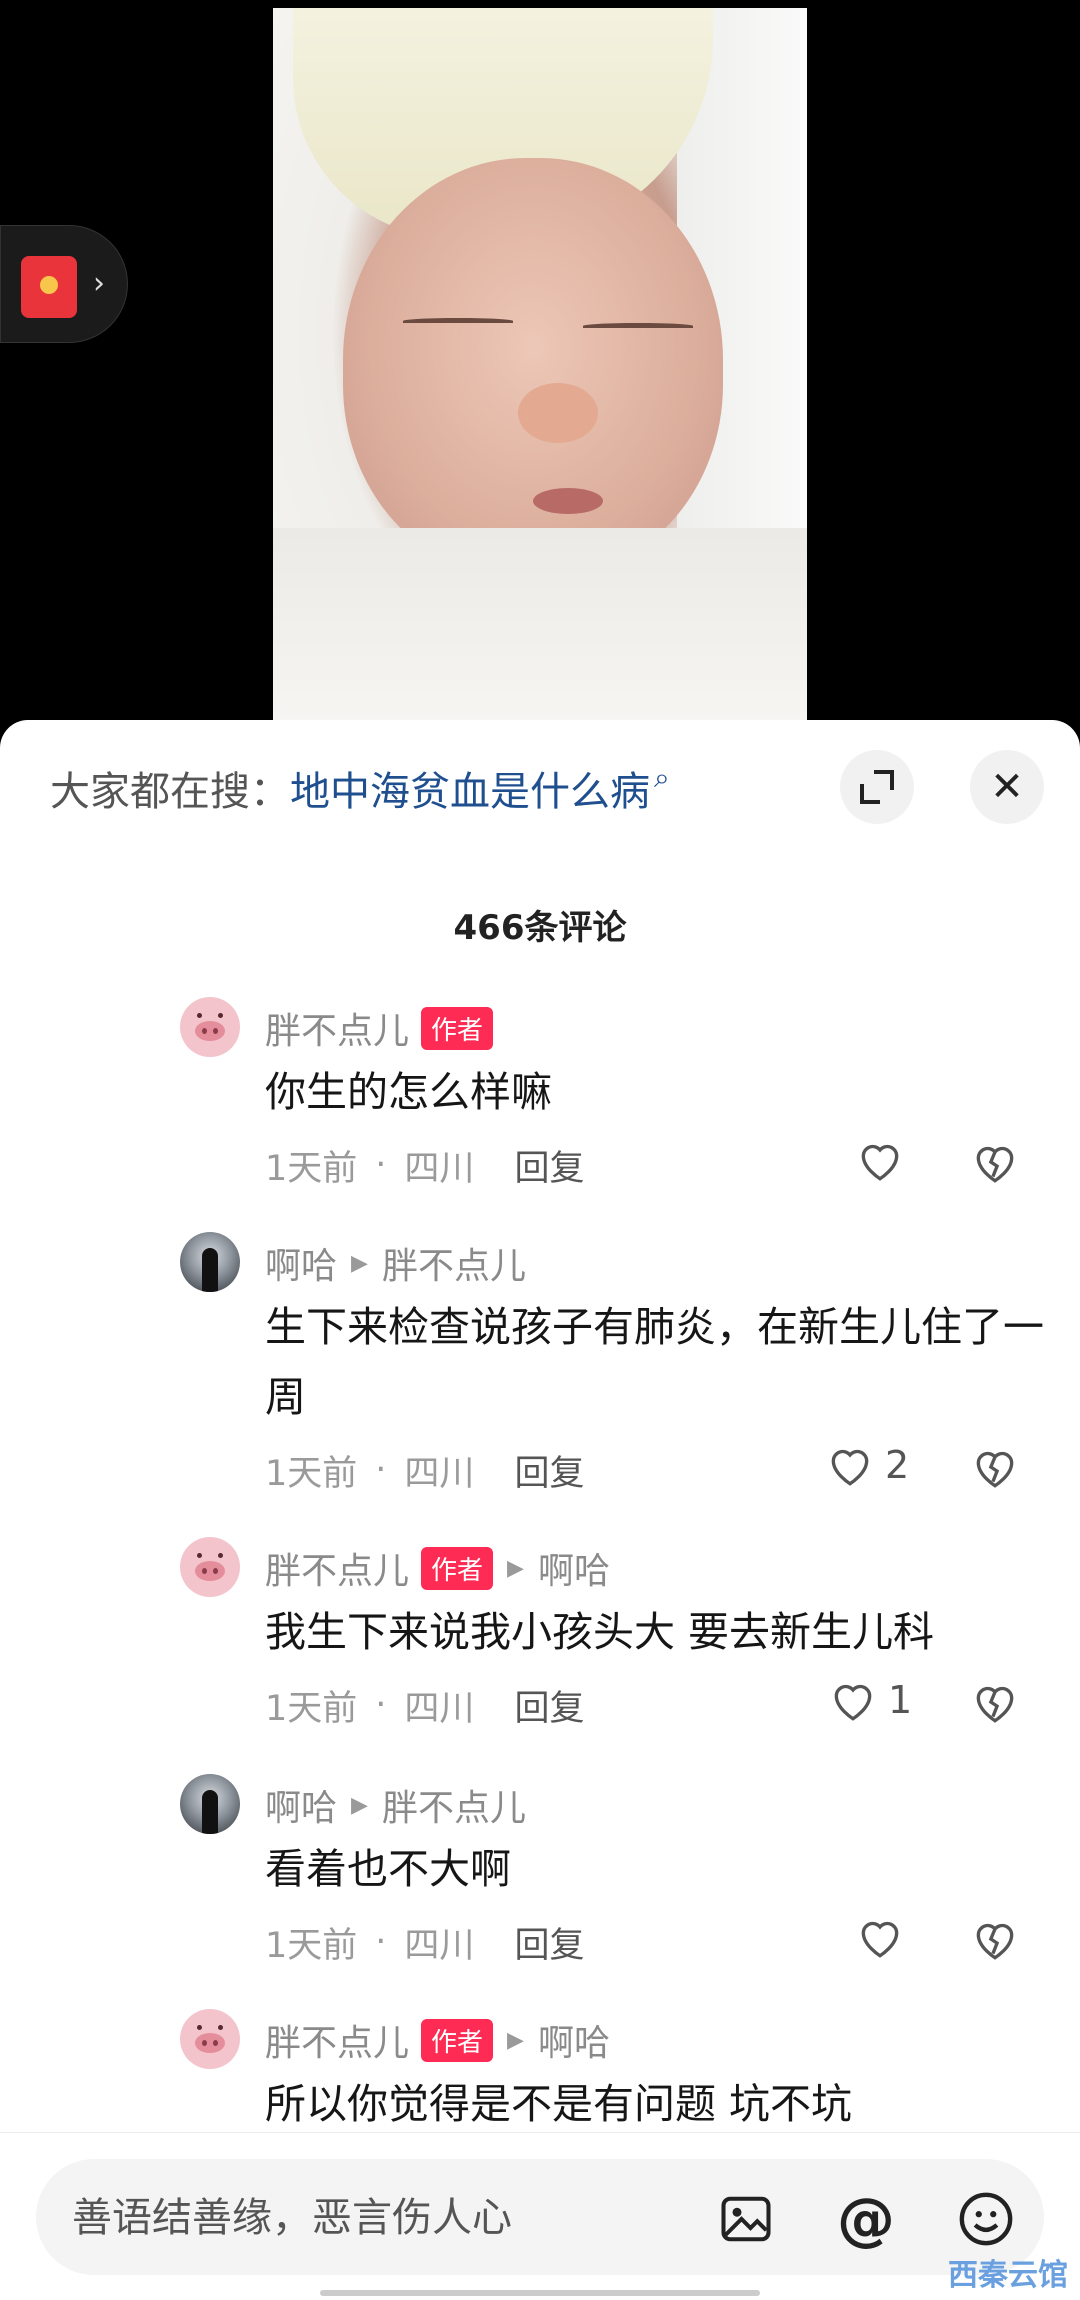 Image resolution: width=1080 pixels, height=2300 pixels. Describe the element at coordinates (392, 2218) in the screenshot. I see `comment-input` at that location.